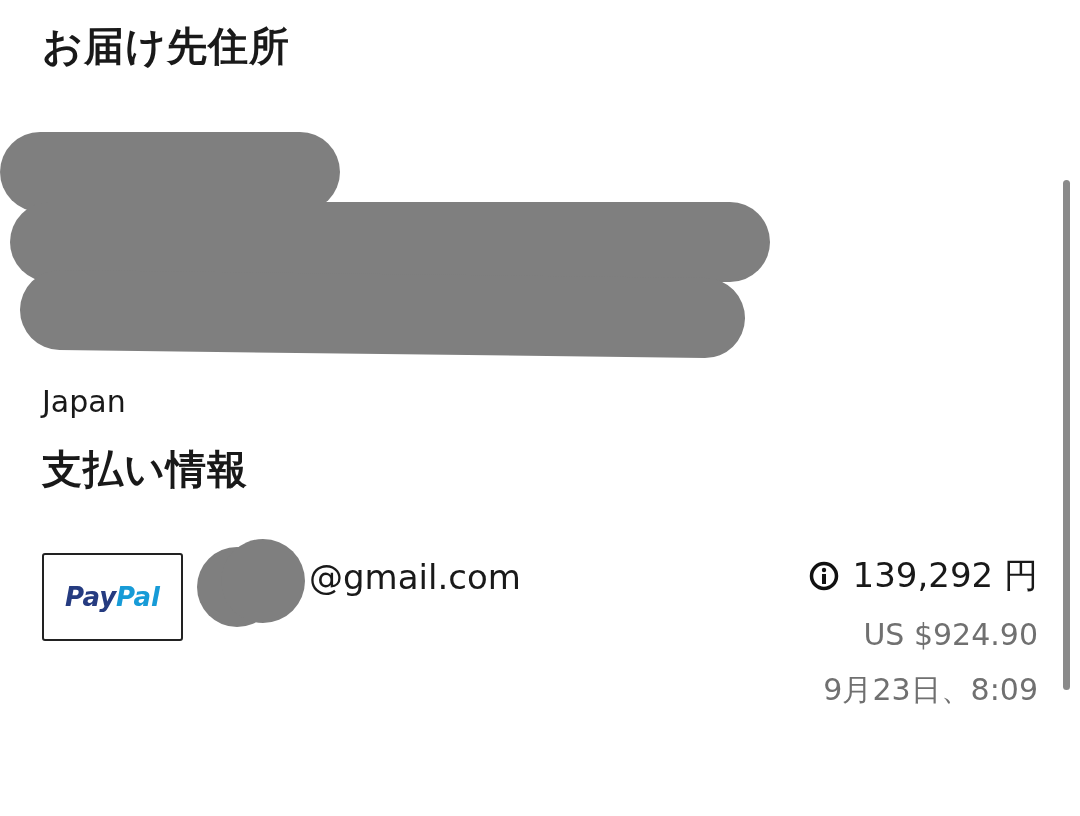 The width and height of the screenshot is (1080, 816). I want to click on email-text: @gmail.com, so click(415, 577).